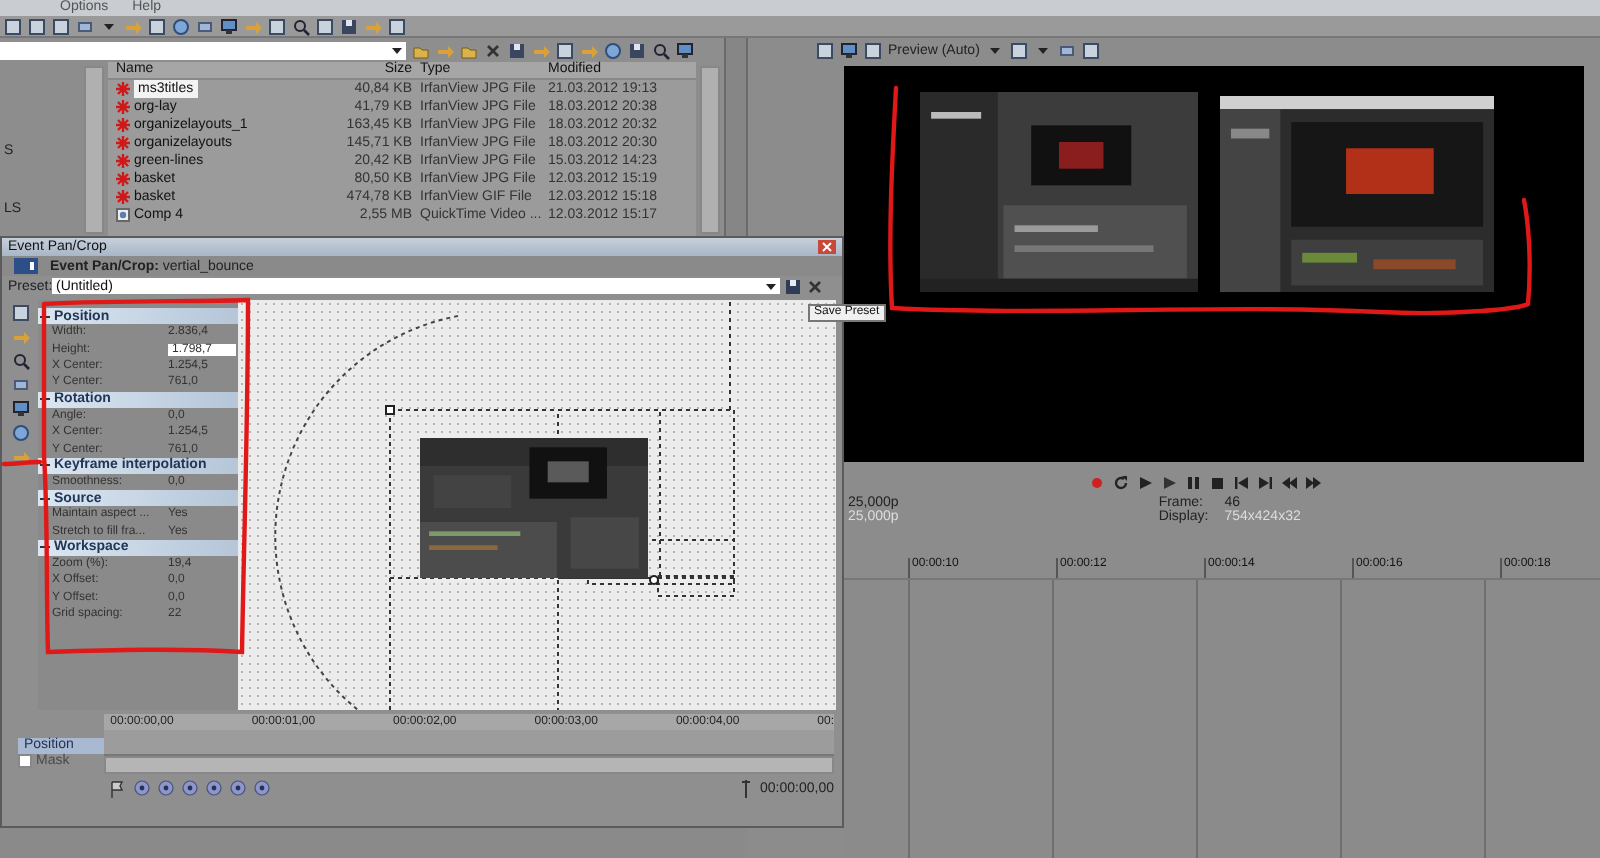 This screenshot has width=1600, height=858. I want to click on checkbox, so click(25, 761).